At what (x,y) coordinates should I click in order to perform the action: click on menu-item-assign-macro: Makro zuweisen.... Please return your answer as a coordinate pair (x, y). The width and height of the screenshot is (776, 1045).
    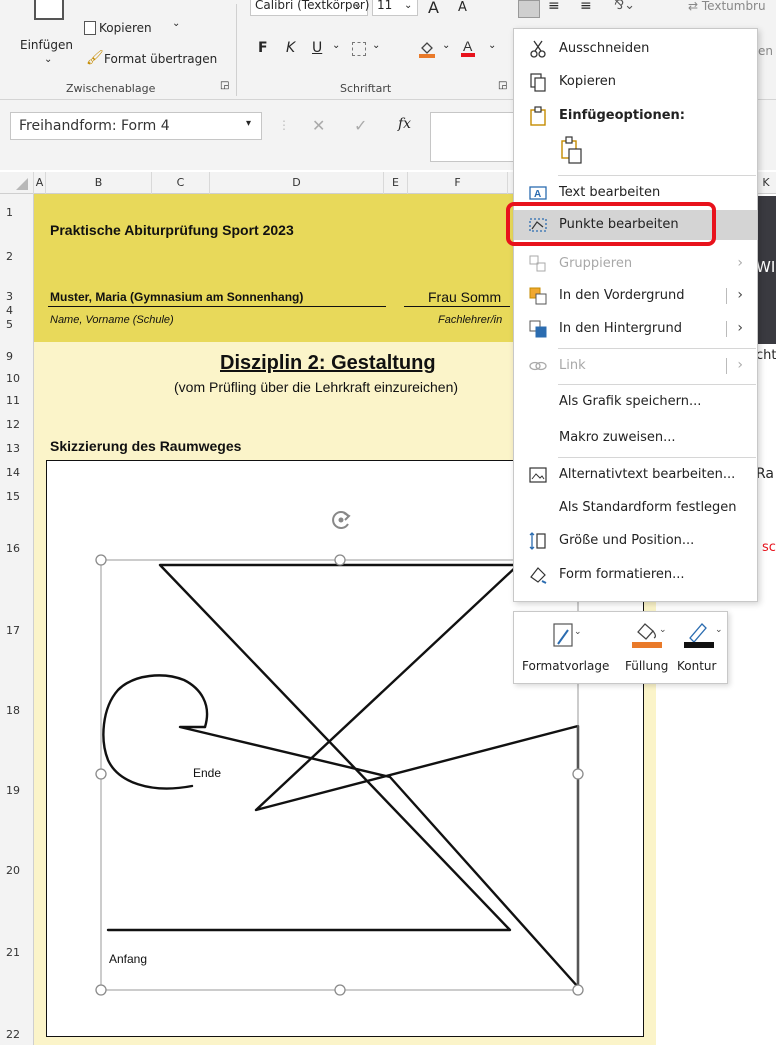
    Looking at the image, I should click on (635, 438).